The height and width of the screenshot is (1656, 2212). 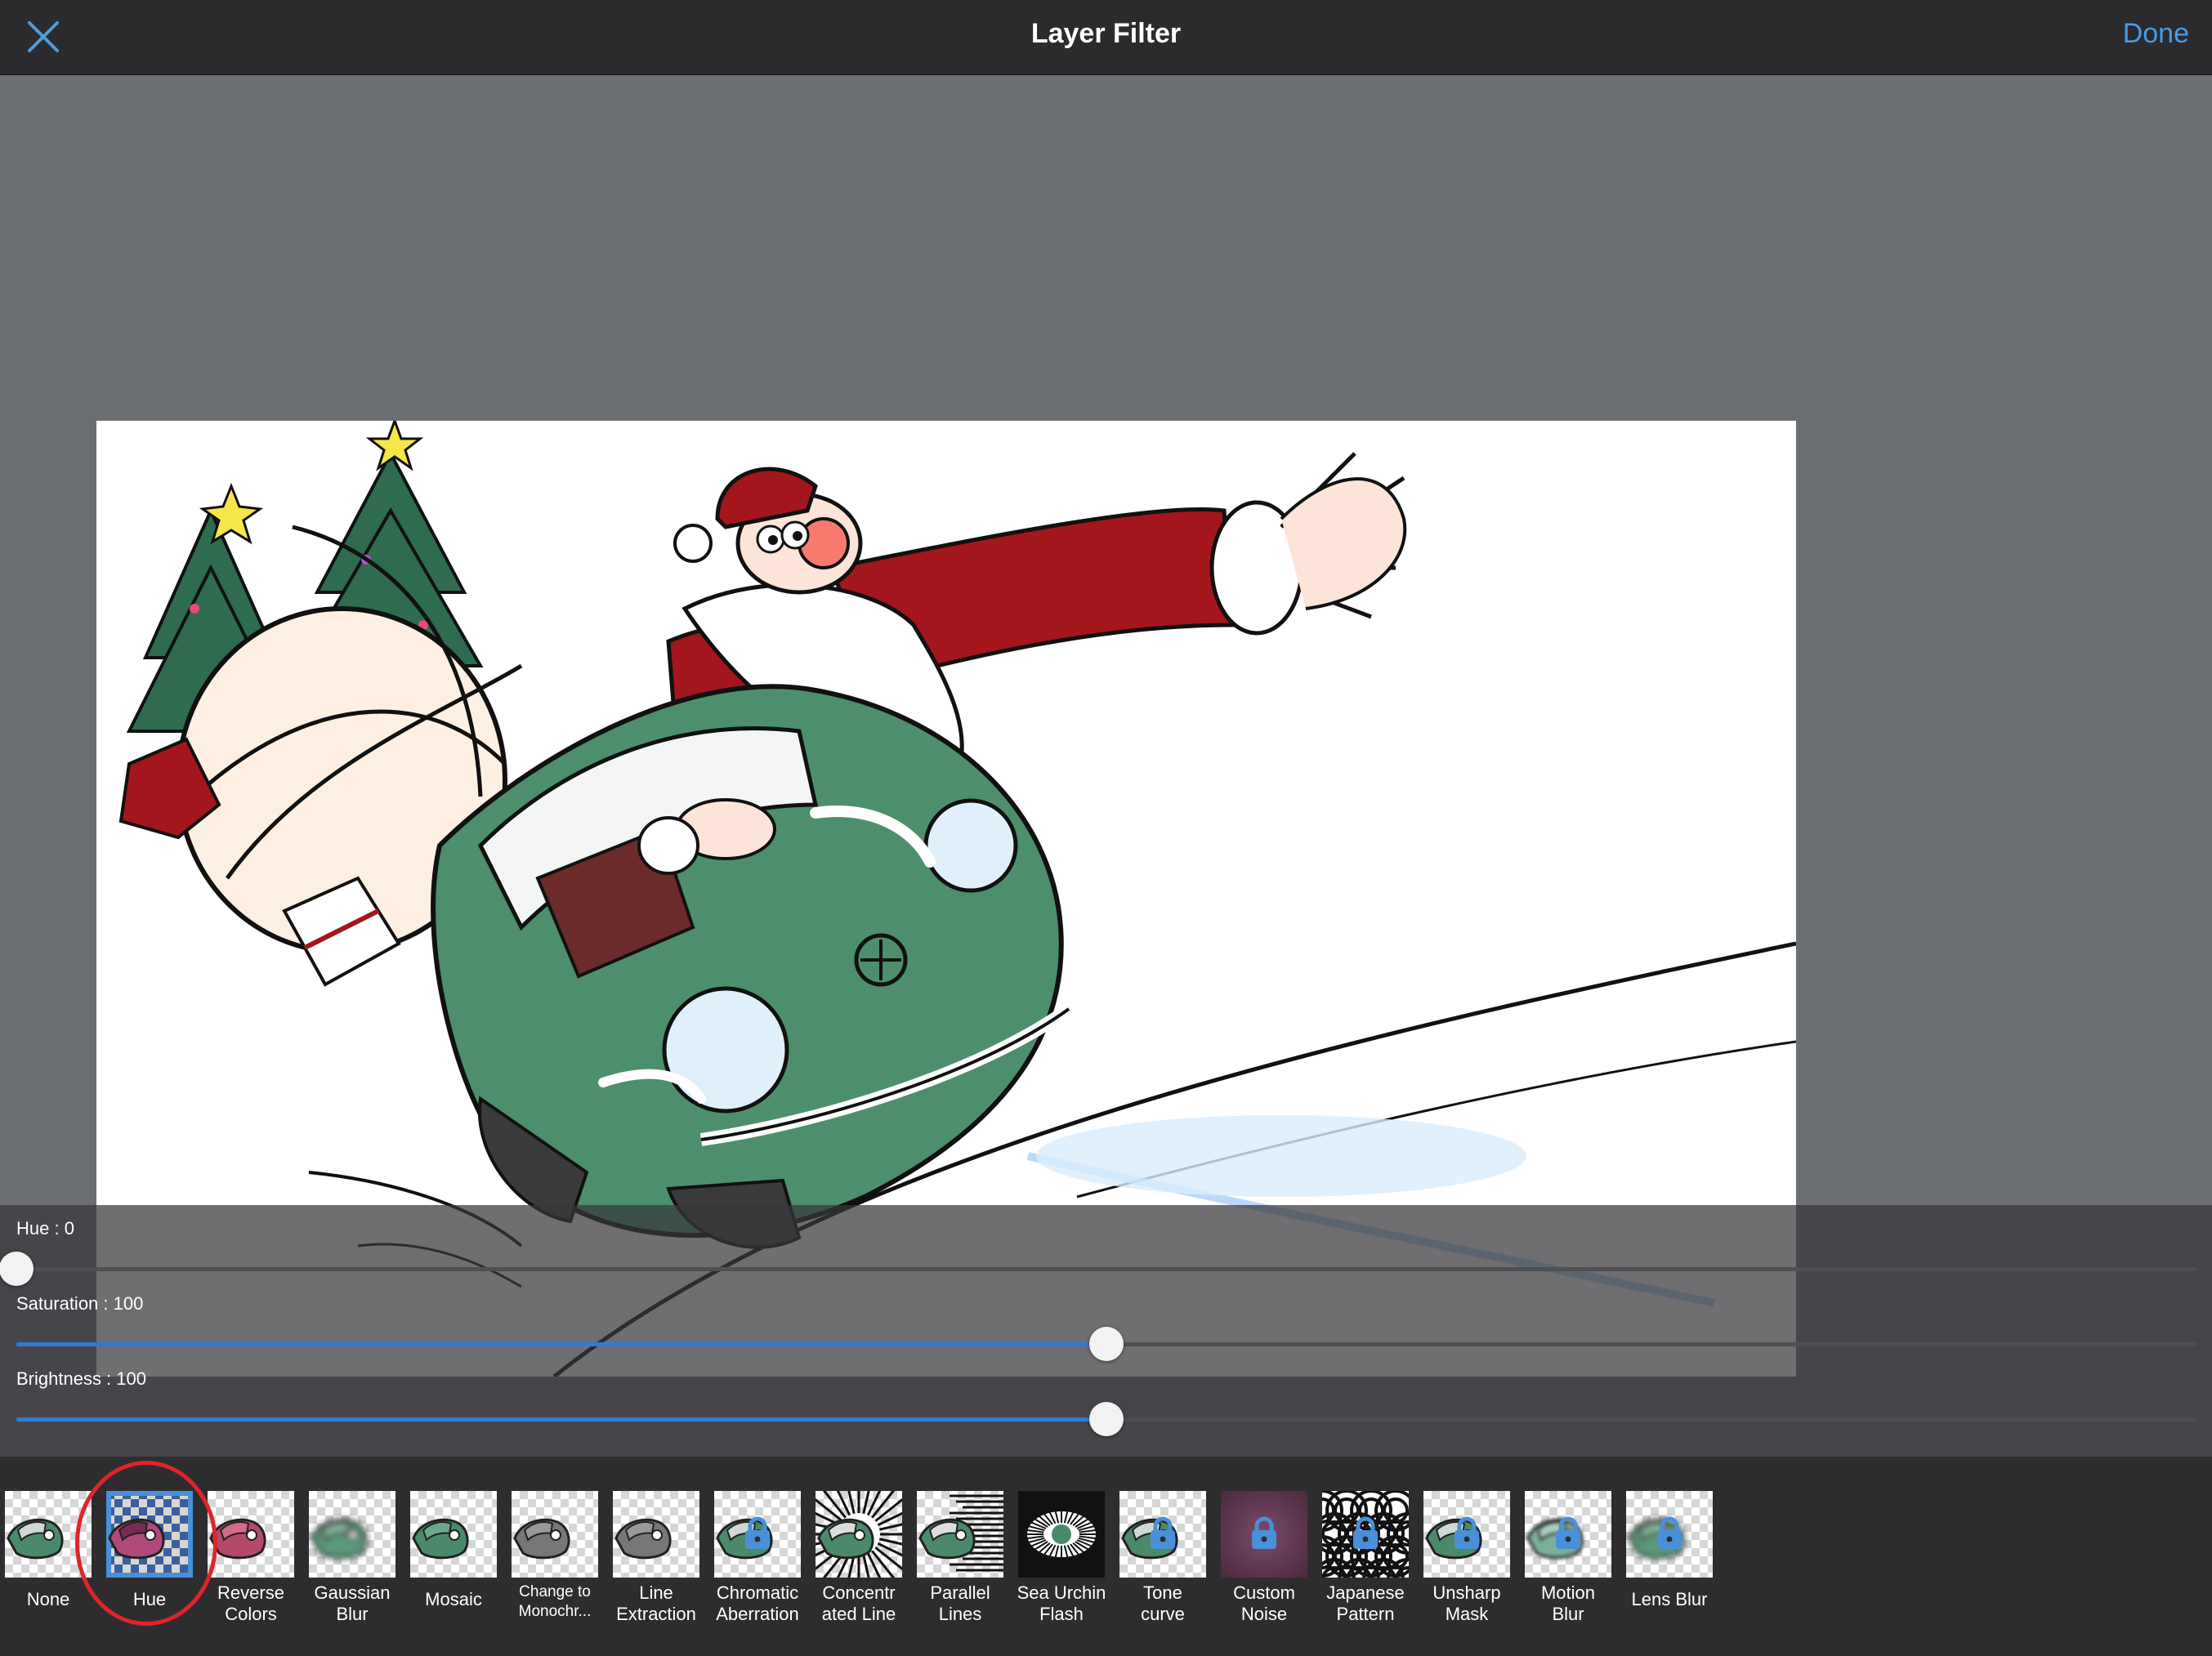 I want to click on saturation-slider-fill, so click(x=561, y=1344).